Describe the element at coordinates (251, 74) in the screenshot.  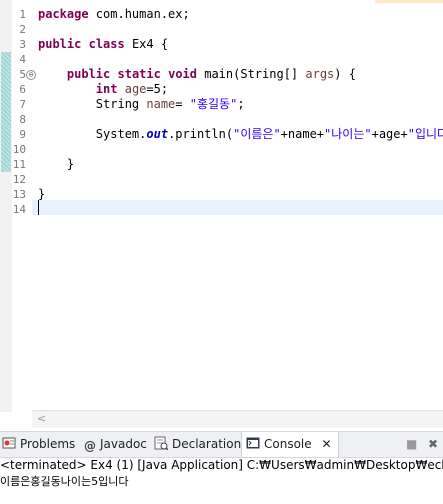
I see `code-text: main(String[]` at that location.